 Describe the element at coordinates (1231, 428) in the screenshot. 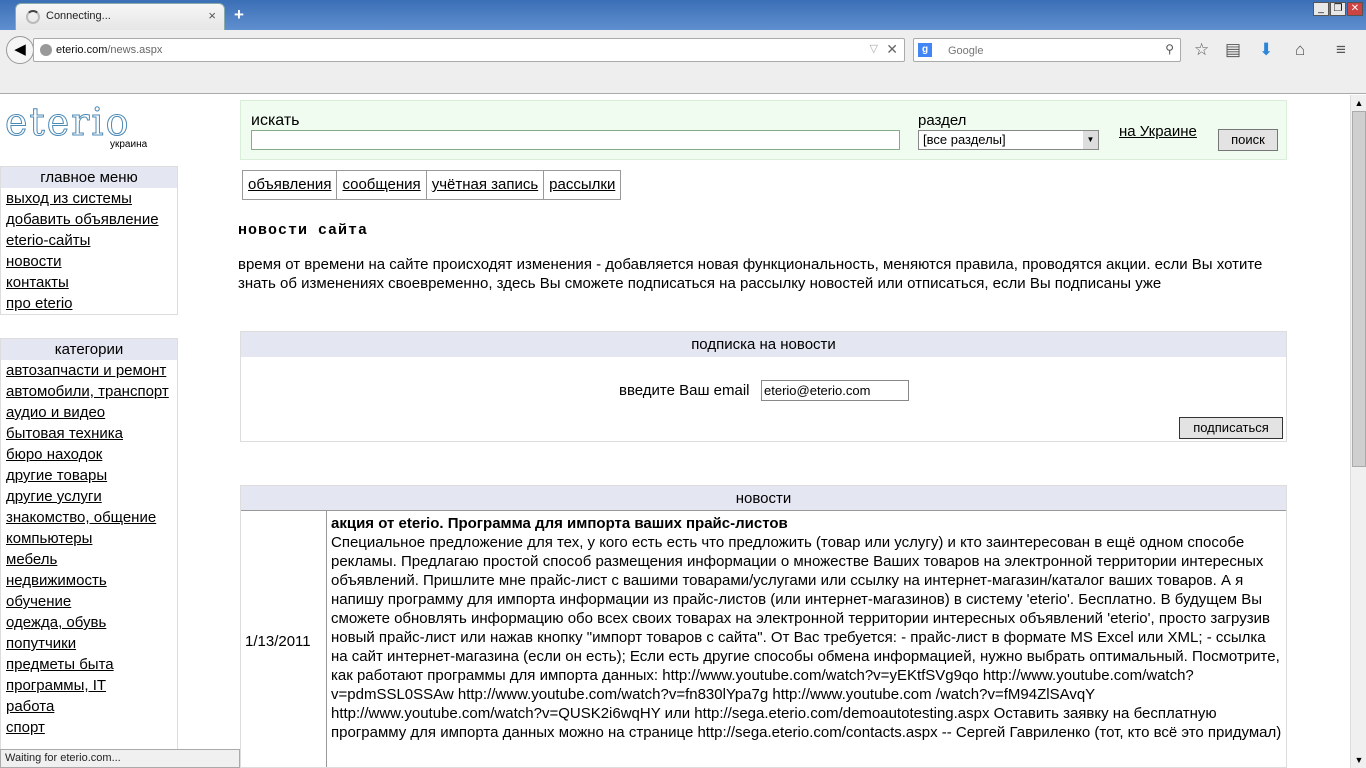

I see `subscribe-button: подписаться` at that location.